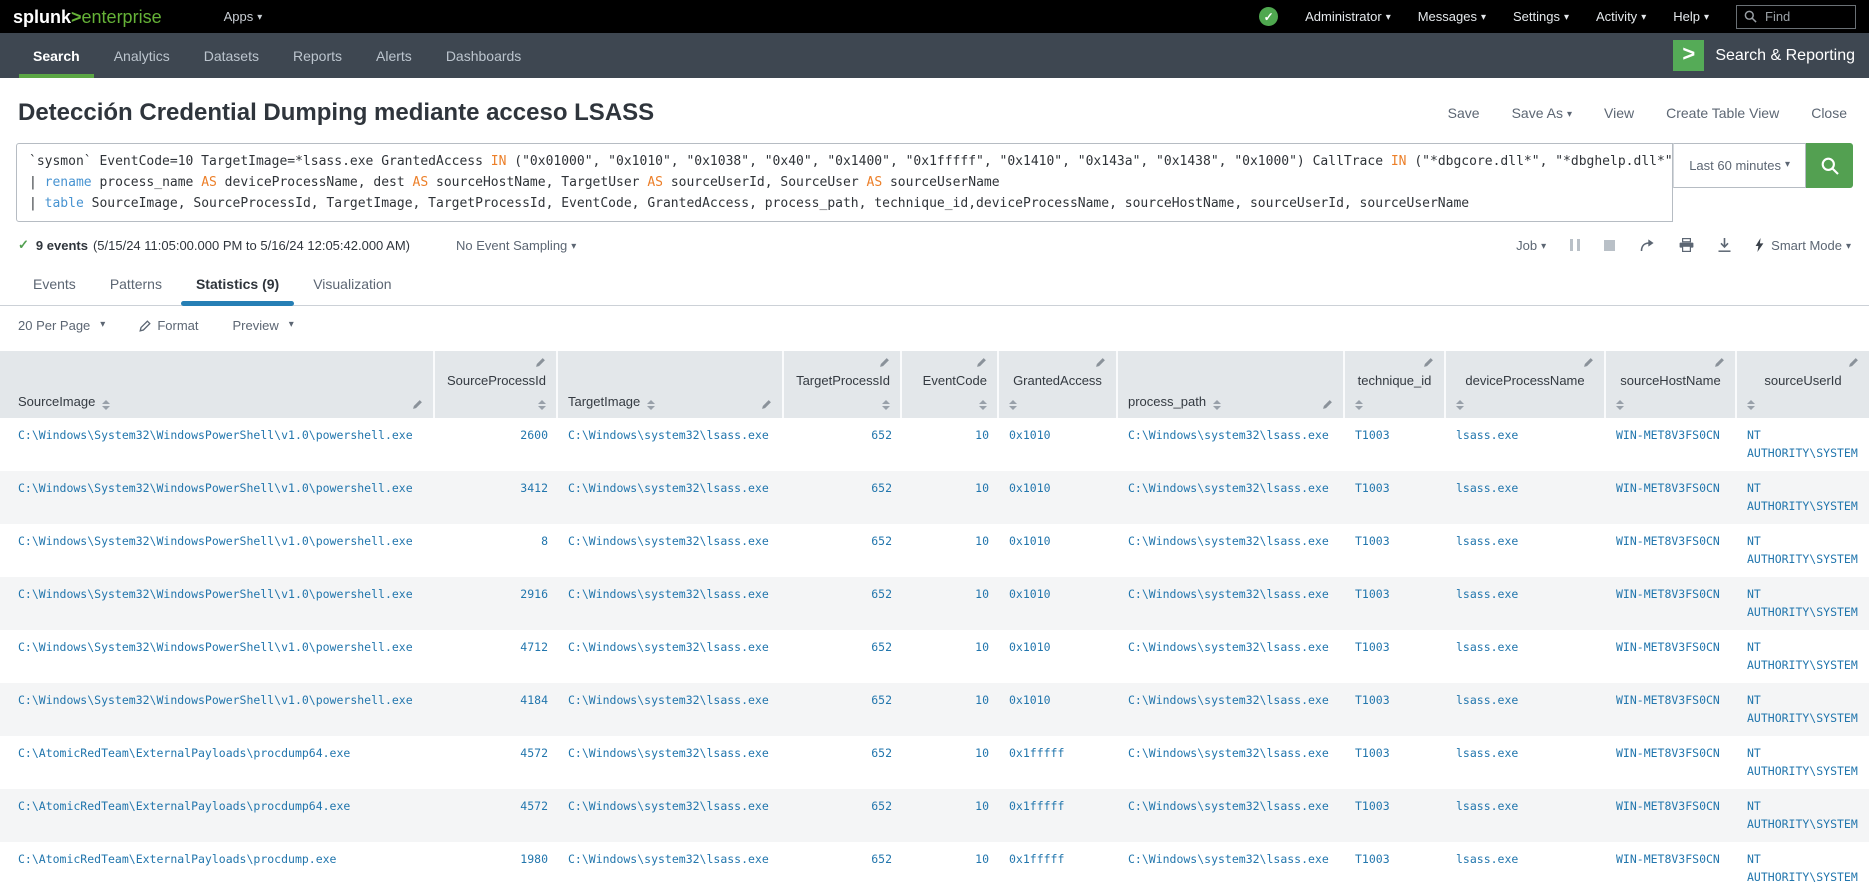 Image resolution: width=1869 pixels, height=895 pixels. Describe the element at coordinates (1526, 384) in the screenshot. I see `col-header-deviceprocessname: deviceProcessName` at that location.